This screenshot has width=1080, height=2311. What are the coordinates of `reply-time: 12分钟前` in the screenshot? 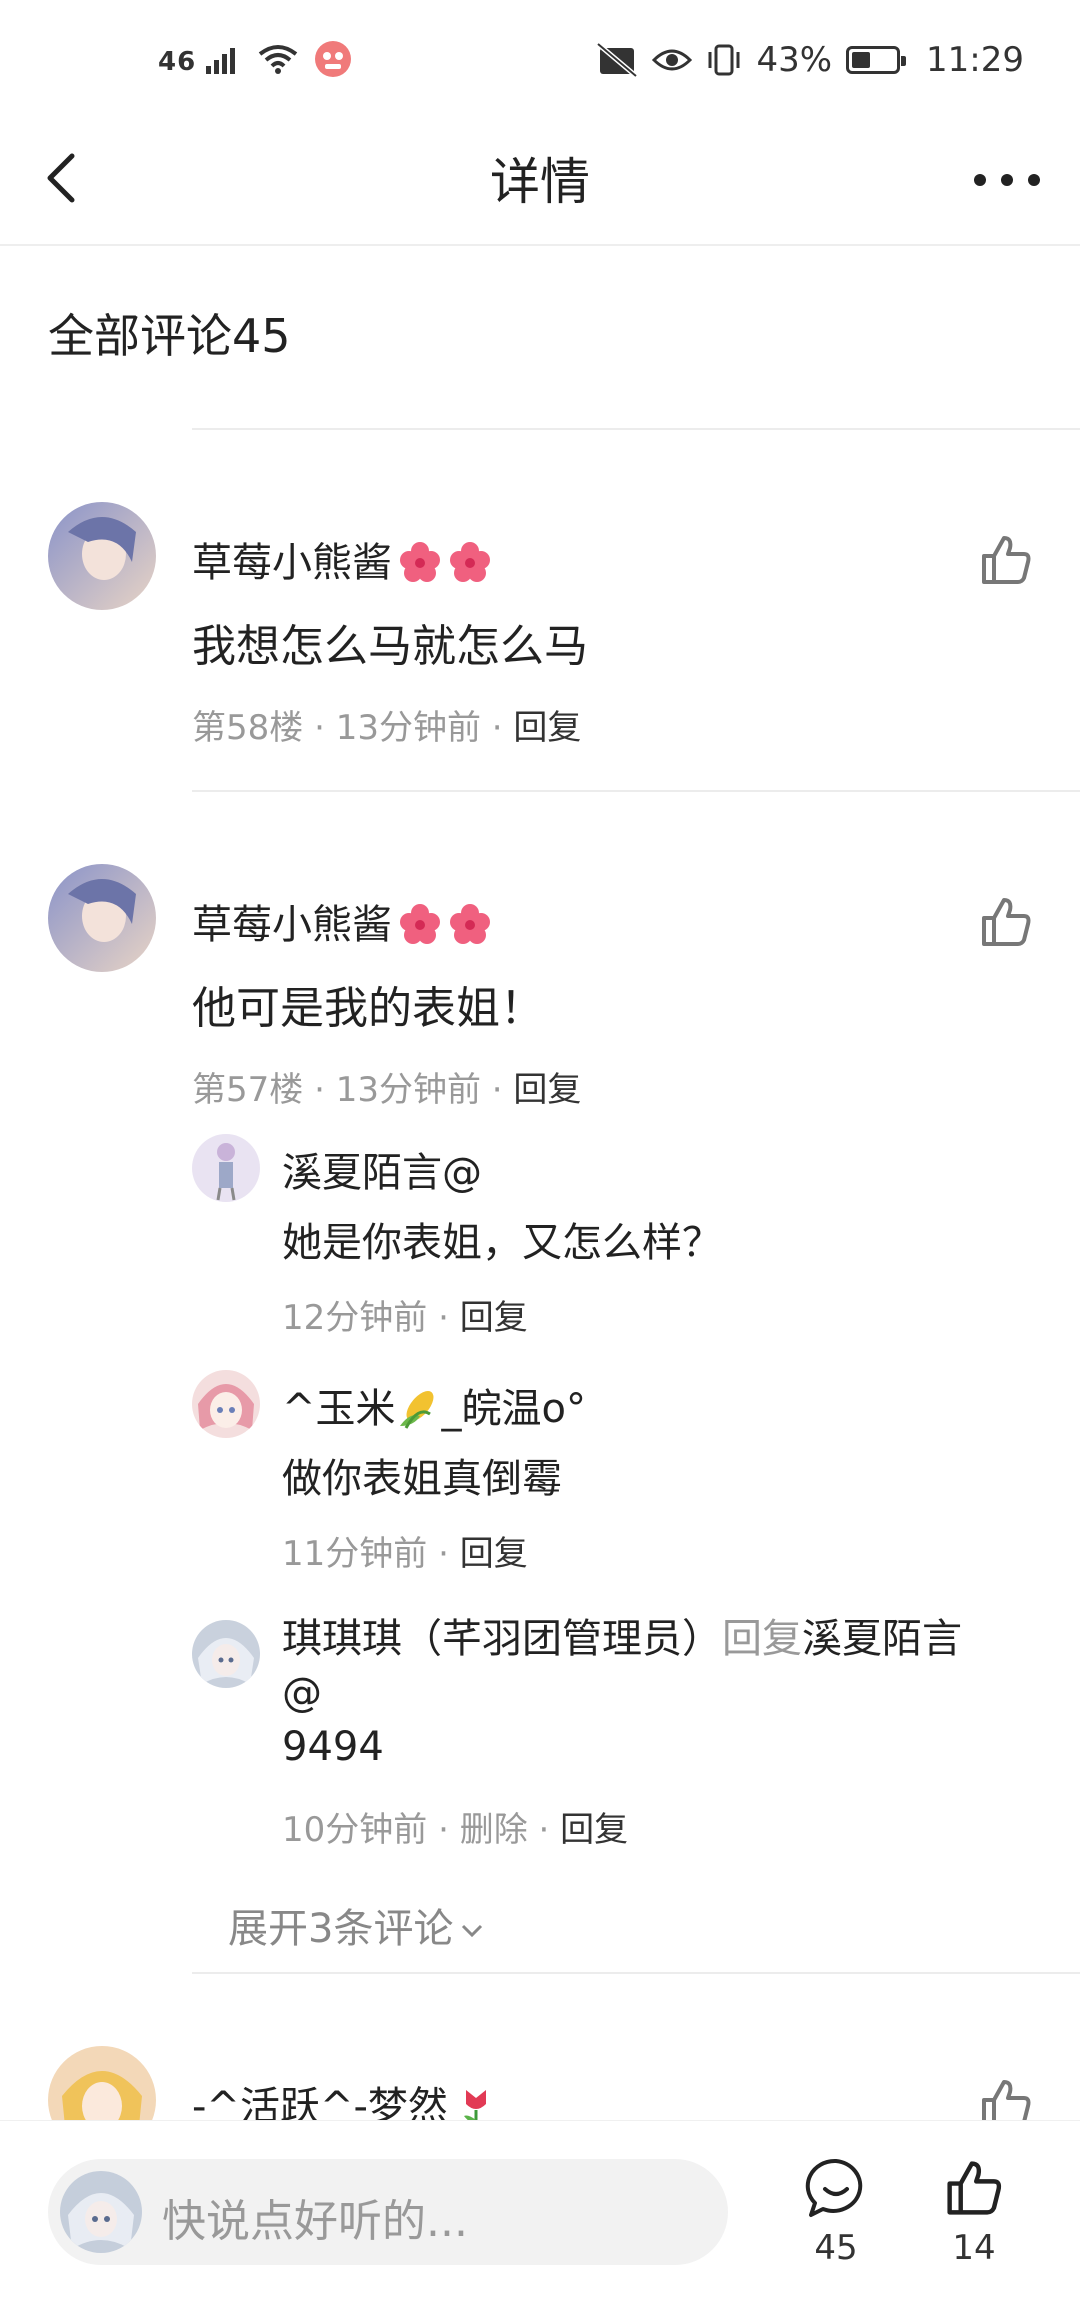 It's located at (355, 1318).